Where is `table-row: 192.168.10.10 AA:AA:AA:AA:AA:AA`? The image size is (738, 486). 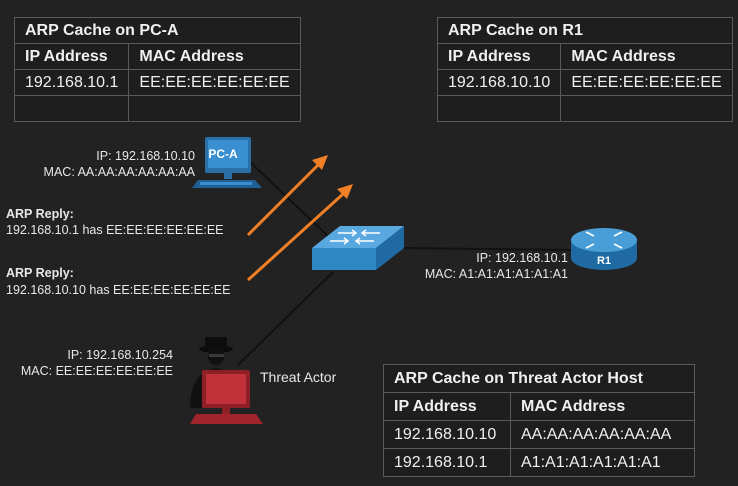 table-row: 192.168.10.10 AA:AA:AA:AA:AA:AA is located at coordinates (539, 434).